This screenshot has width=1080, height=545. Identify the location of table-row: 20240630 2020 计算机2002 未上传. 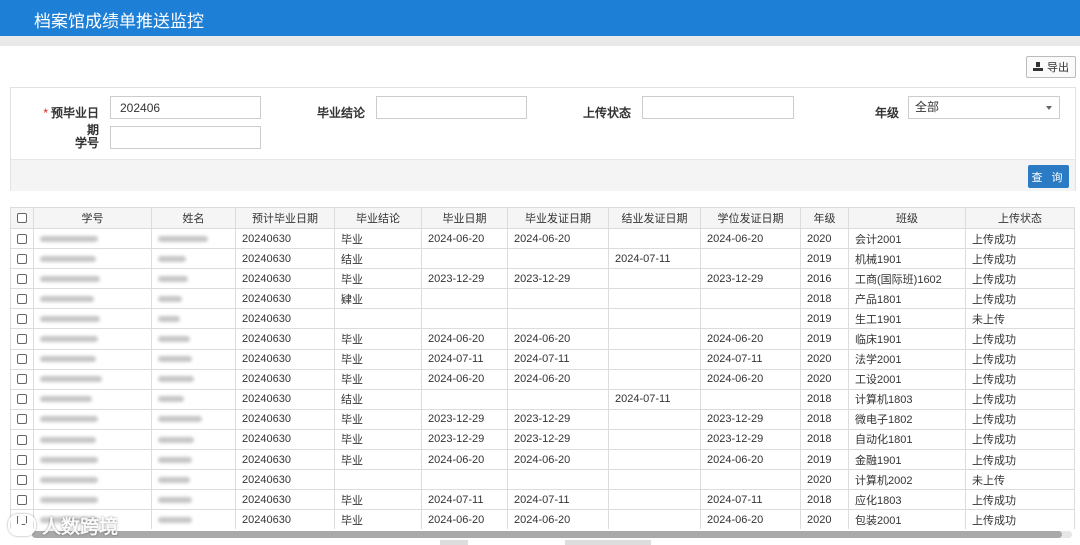
(542, 480).